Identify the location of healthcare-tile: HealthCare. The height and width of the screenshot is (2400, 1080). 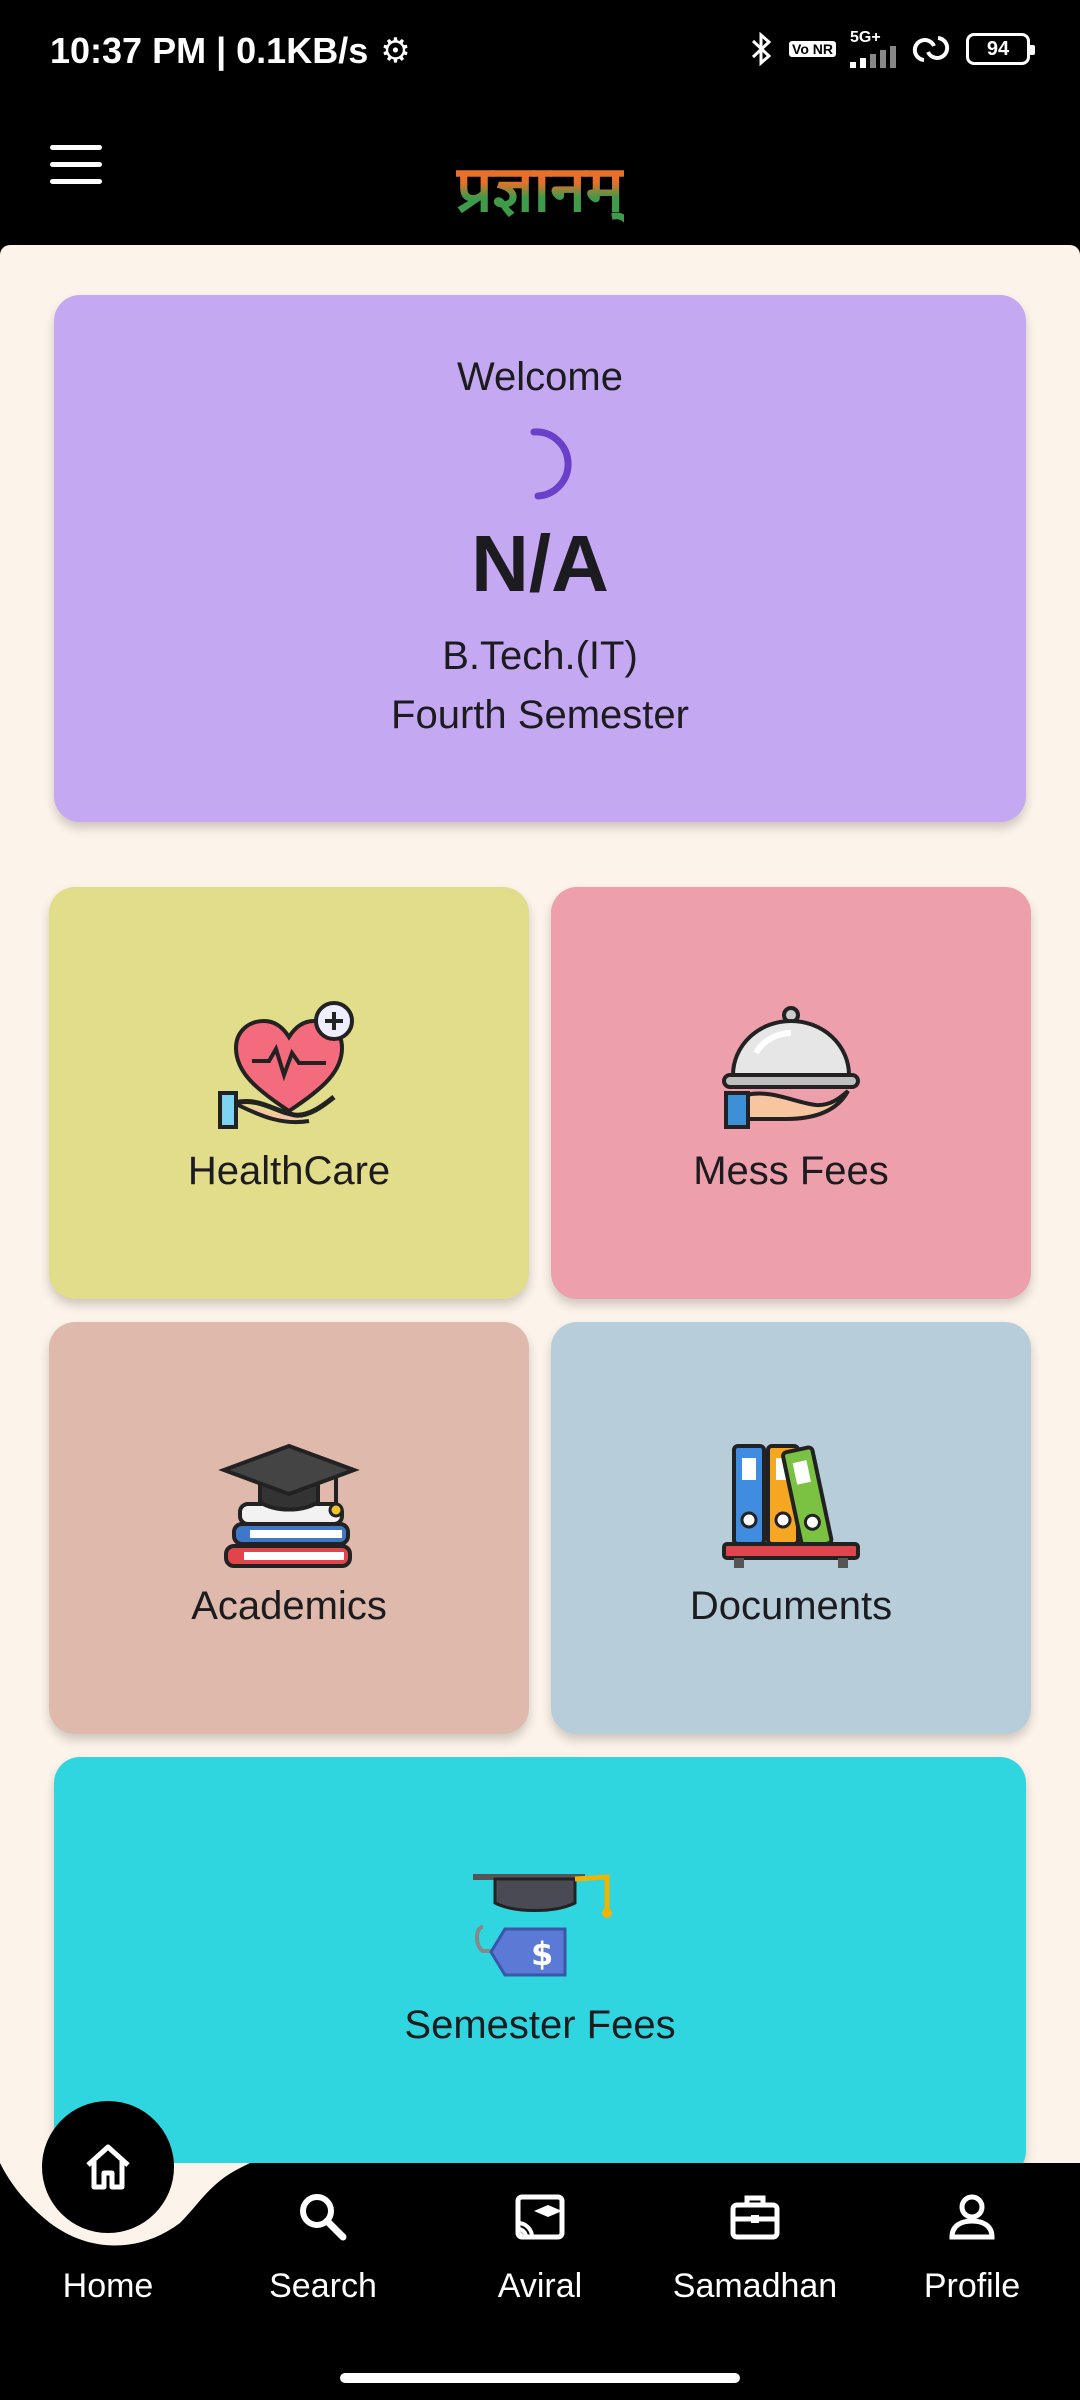
(289, 1093).